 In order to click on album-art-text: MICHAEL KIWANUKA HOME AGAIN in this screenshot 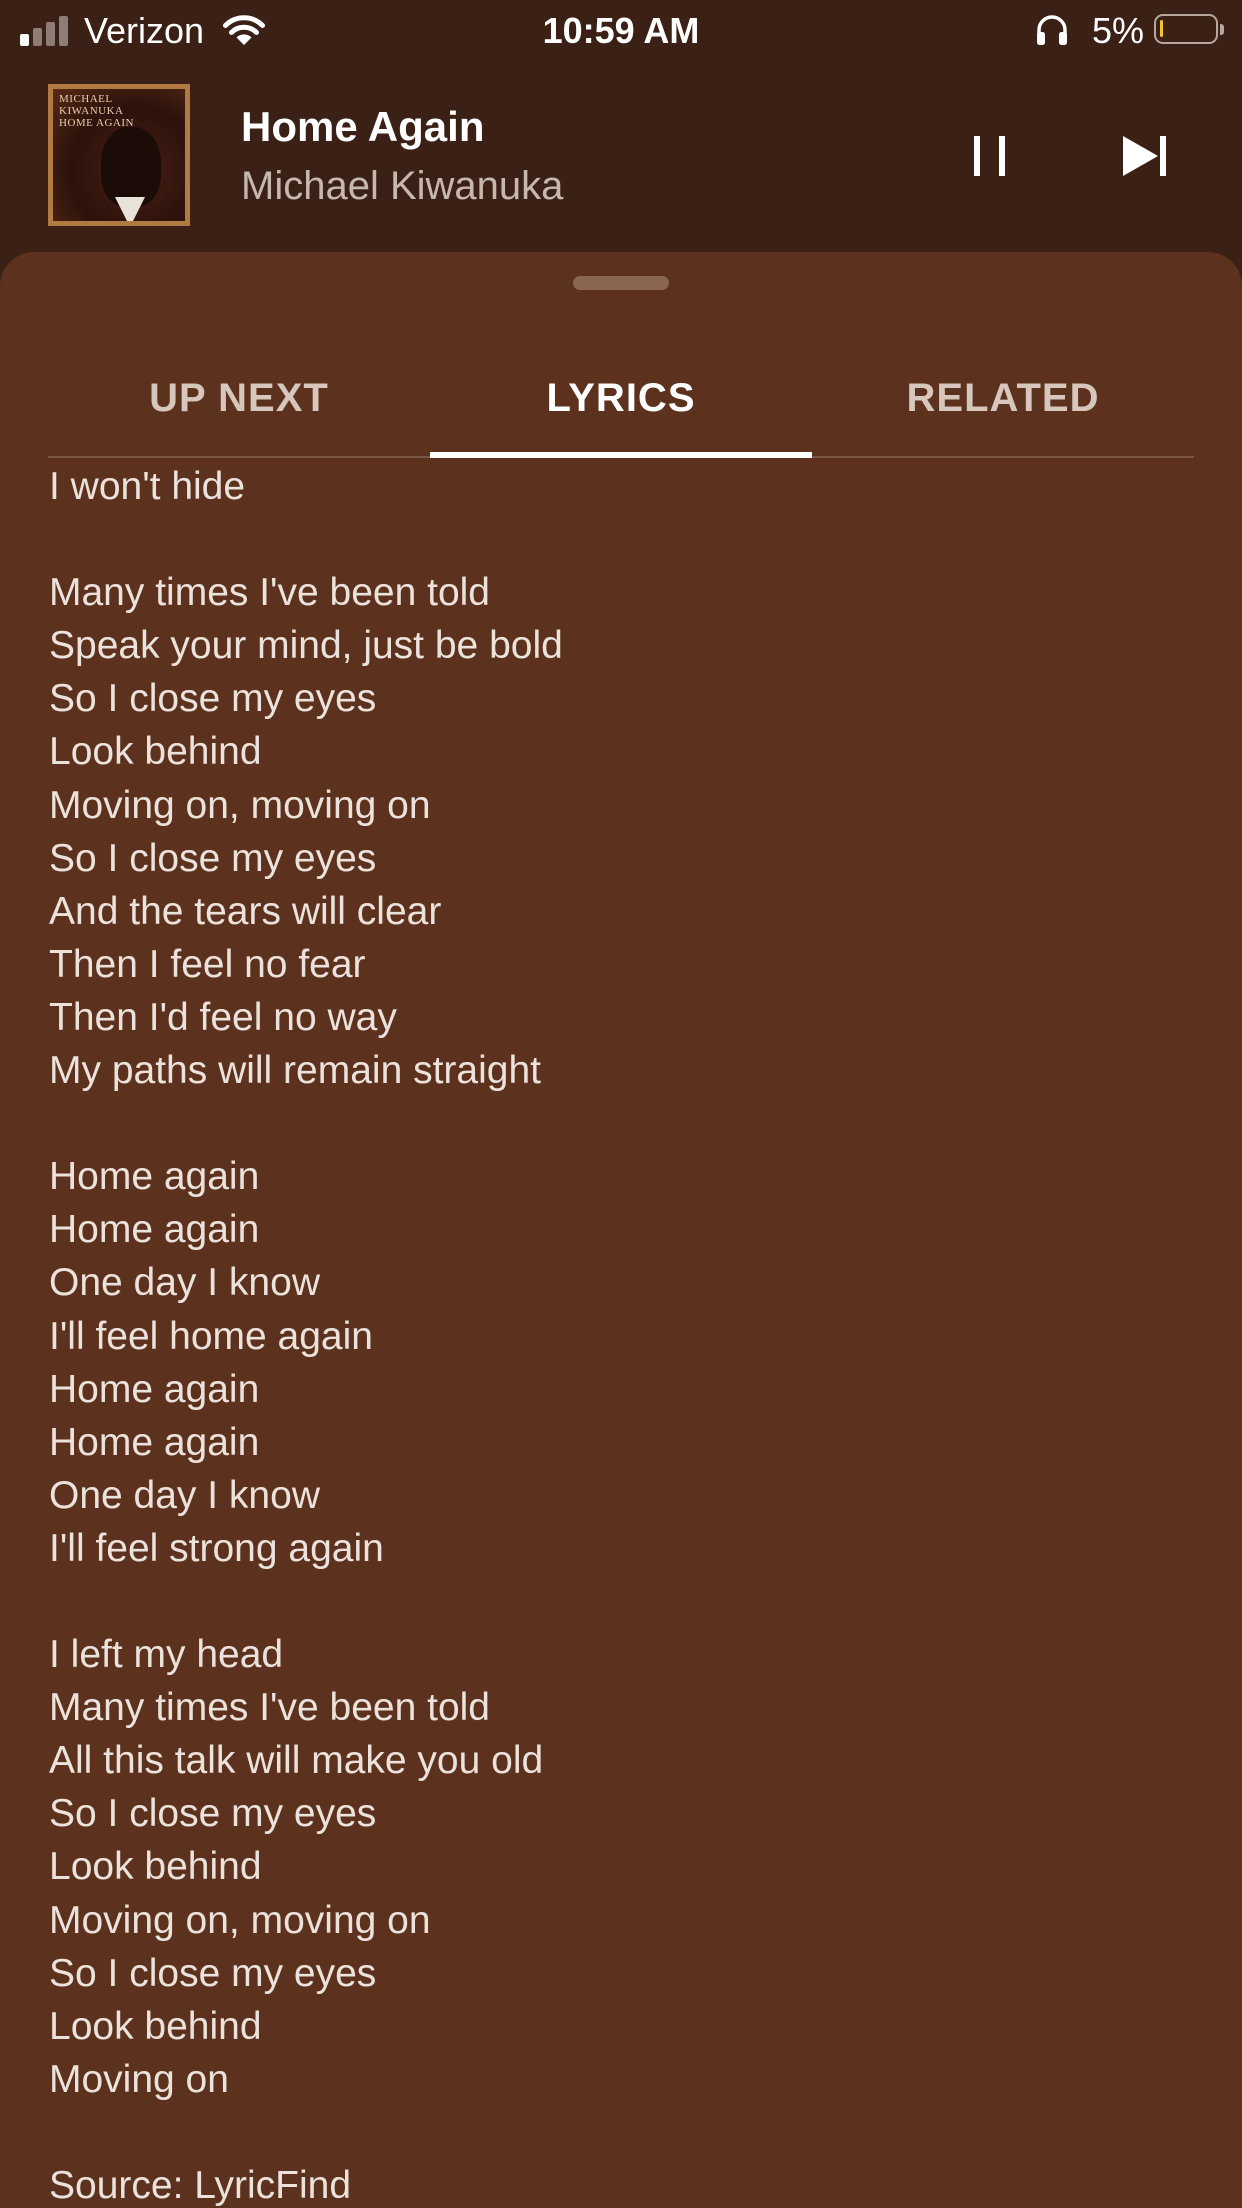, I will do `click(96, 111)`.